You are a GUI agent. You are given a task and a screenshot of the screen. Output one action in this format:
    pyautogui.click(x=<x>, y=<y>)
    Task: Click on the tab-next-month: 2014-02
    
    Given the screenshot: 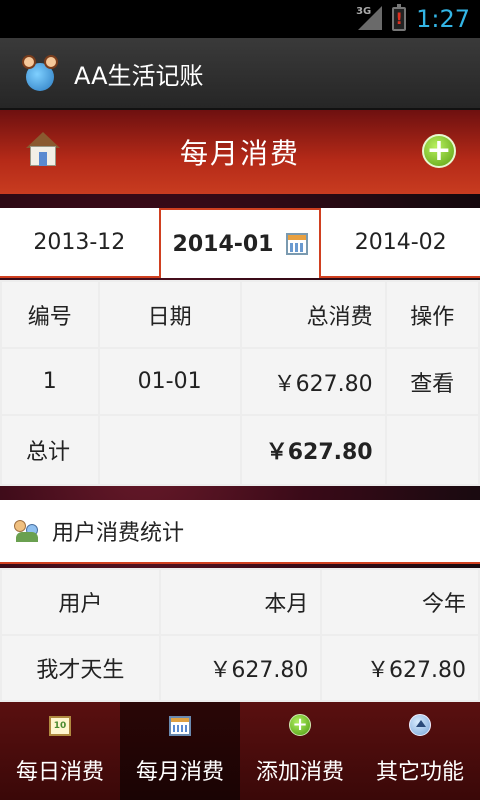 What is the action you would take?
    pyautogui.click(x=400, y=242)
    